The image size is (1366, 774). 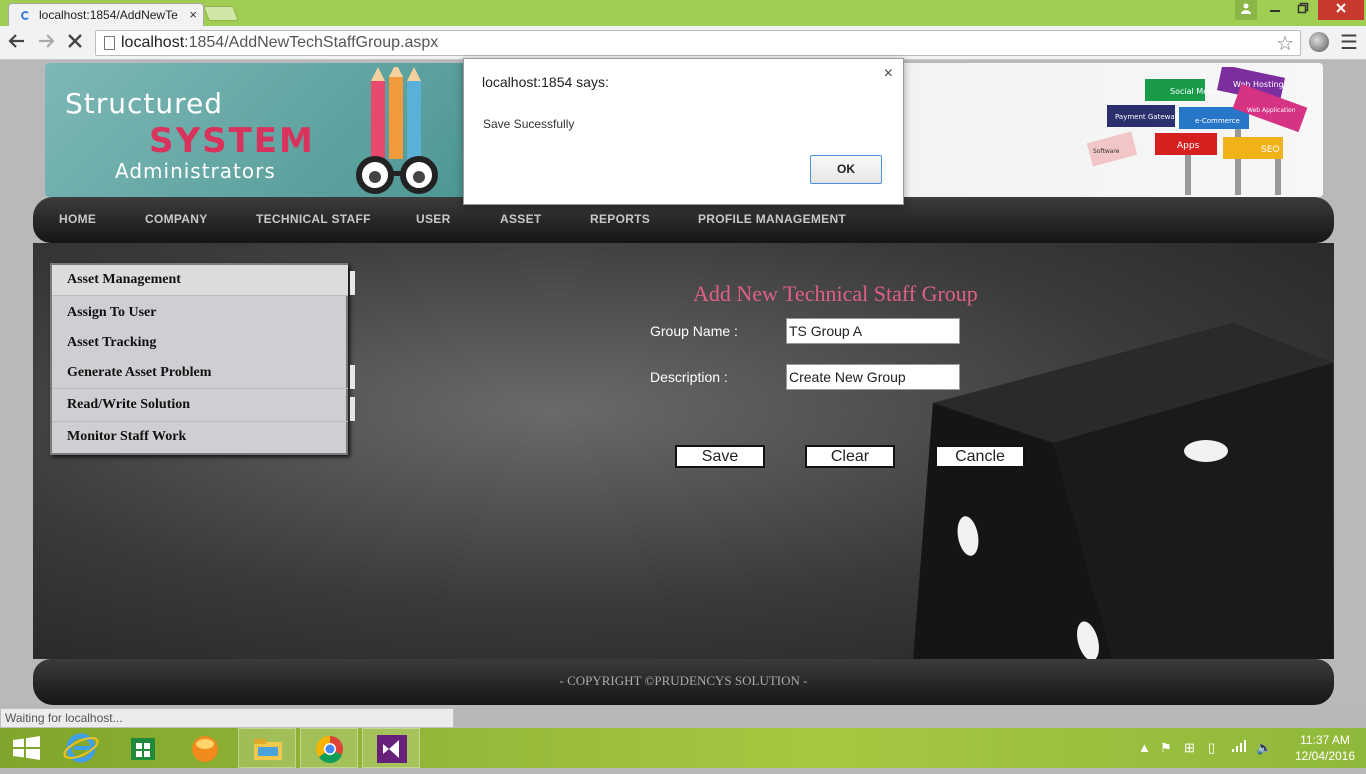 What do you see at coordinates (193, 14) in the screenshot?
I see `tab-close-icon: ×` at bounding box center [193, 14].